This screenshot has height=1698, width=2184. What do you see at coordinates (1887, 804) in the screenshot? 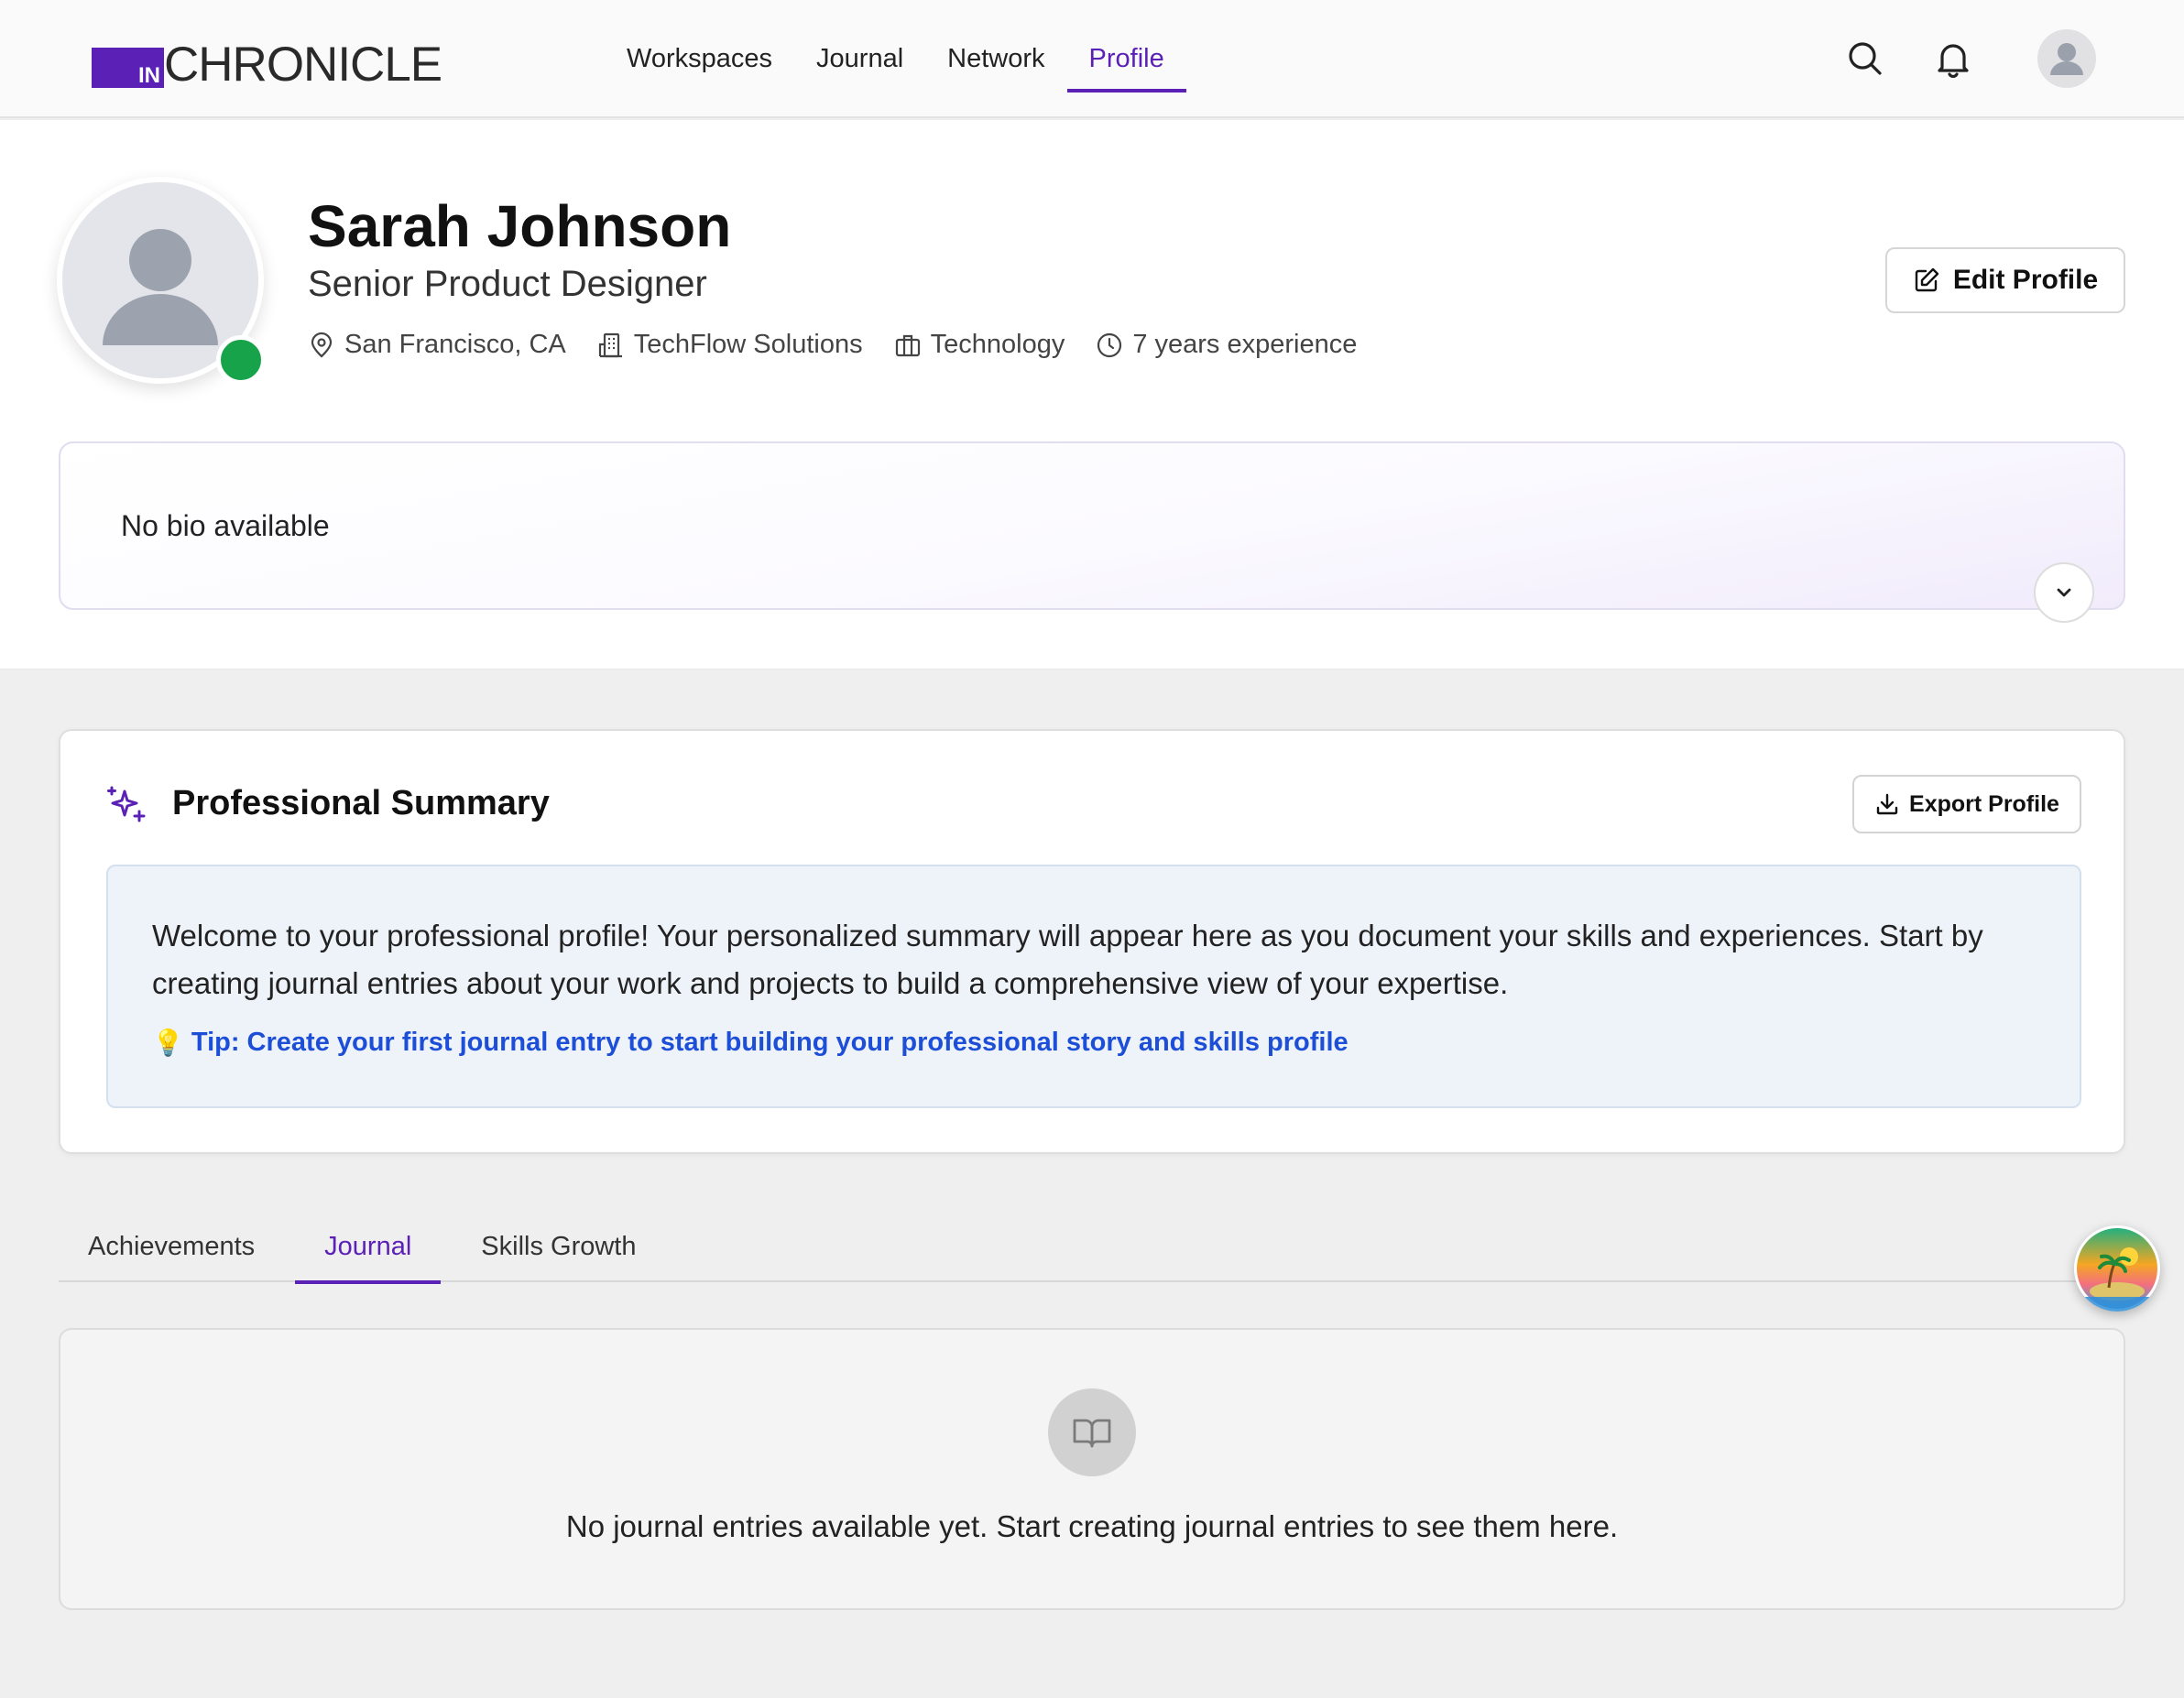
I see `download-icon` at bounding box center [1887, 804].